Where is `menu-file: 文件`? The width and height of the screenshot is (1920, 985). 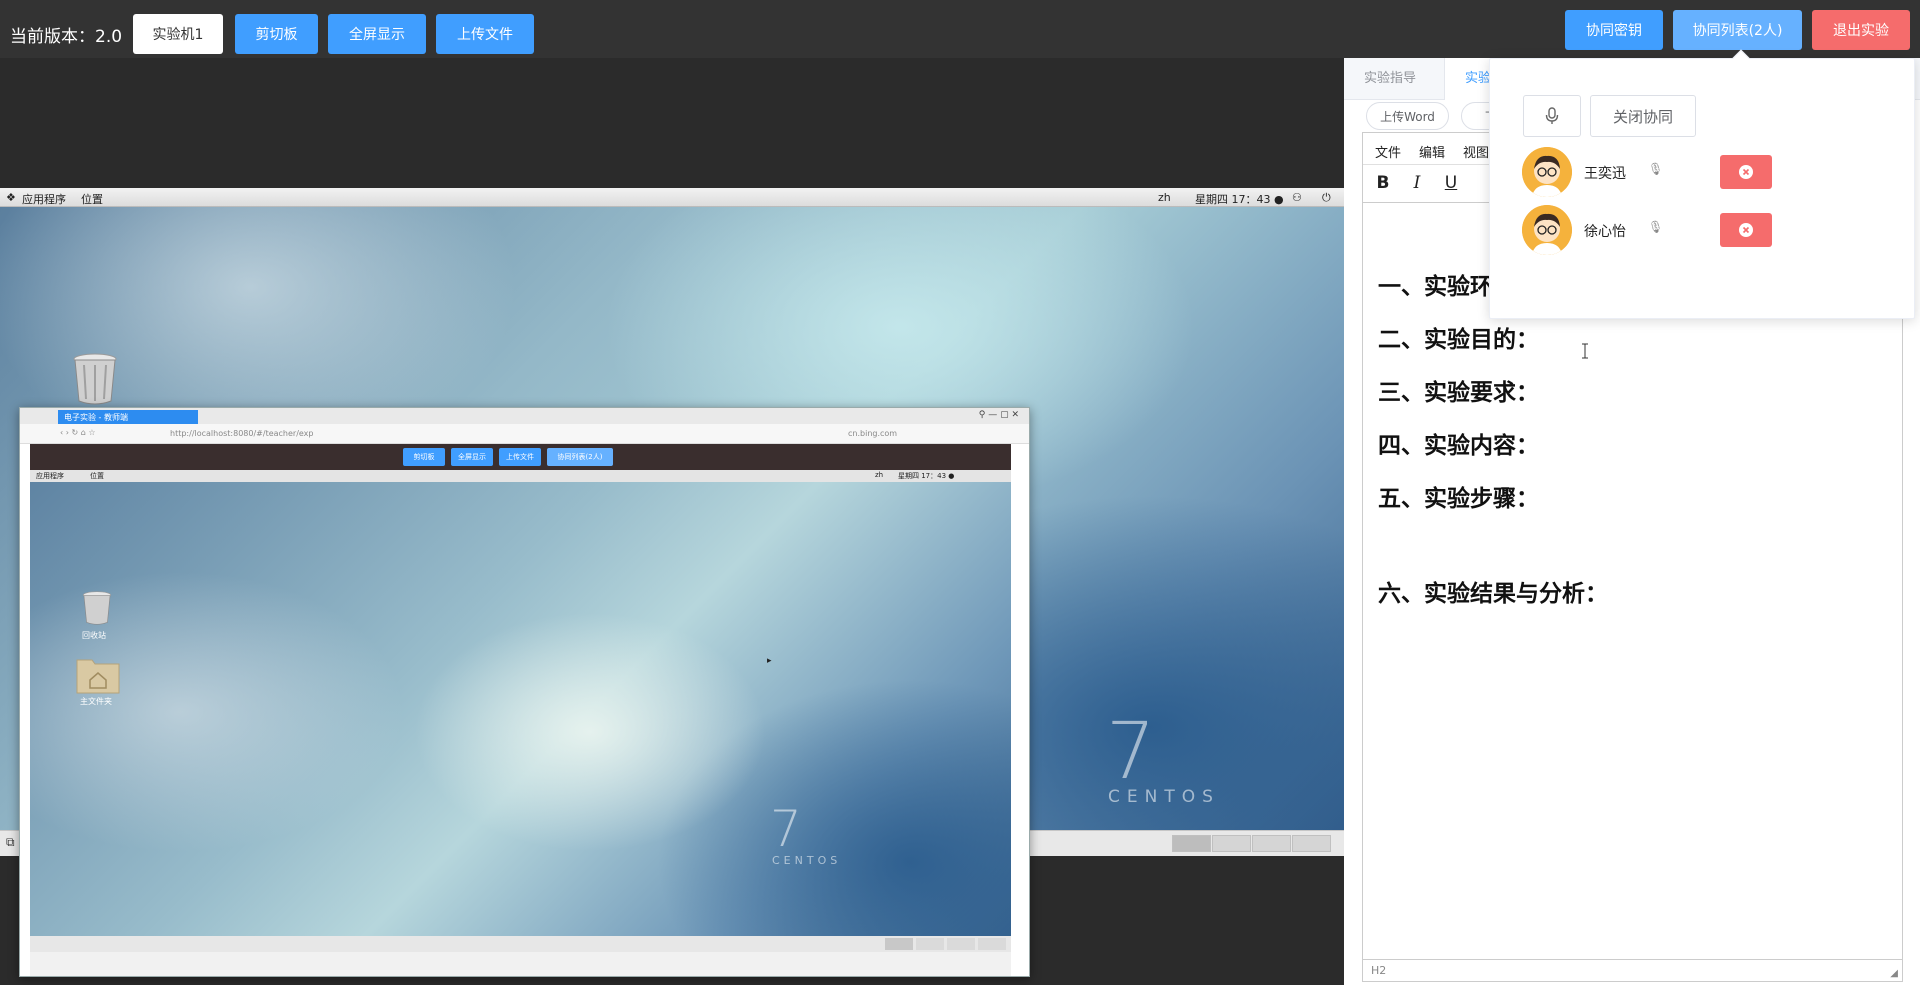 menu-file: 文件 is located at coordinates (1388, 151).